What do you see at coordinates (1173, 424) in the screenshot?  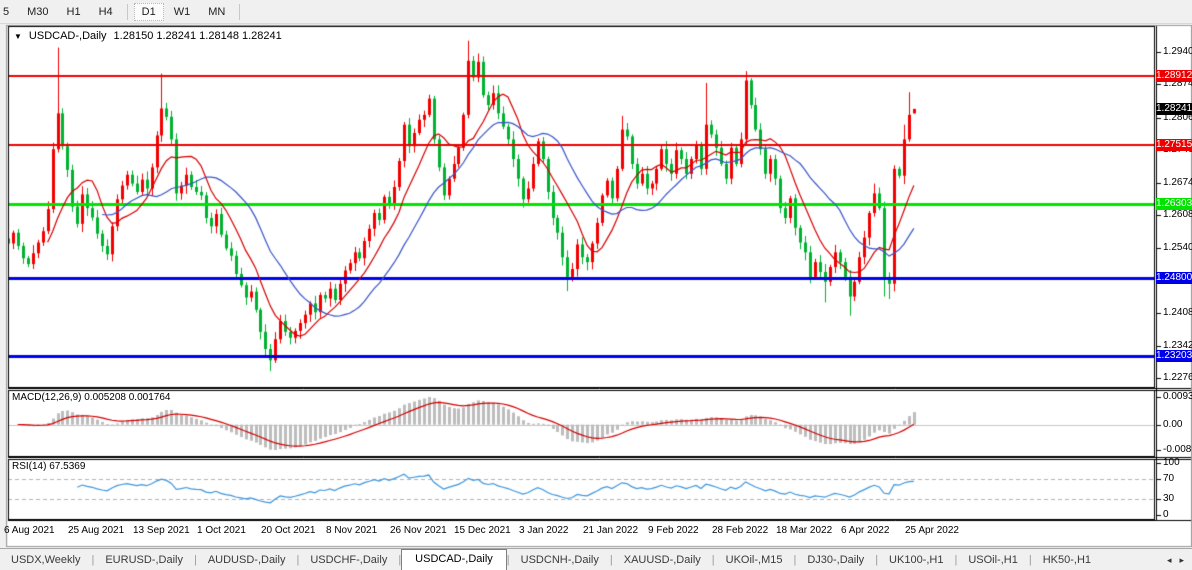 I see `macd-tick-label: 0.00` at bounding box center [1173, 424].